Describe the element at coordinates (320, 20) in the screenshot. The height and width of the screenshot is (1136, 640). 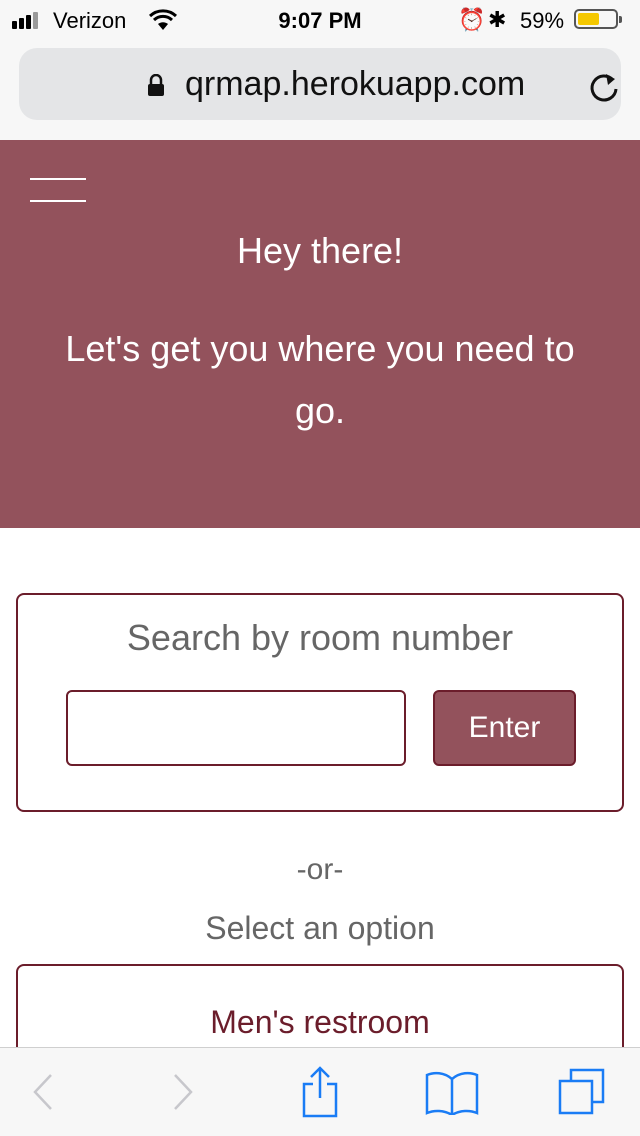
I see `status-bar: Verizon 9:07 PM ⏰ ✱ 59%` at that location.